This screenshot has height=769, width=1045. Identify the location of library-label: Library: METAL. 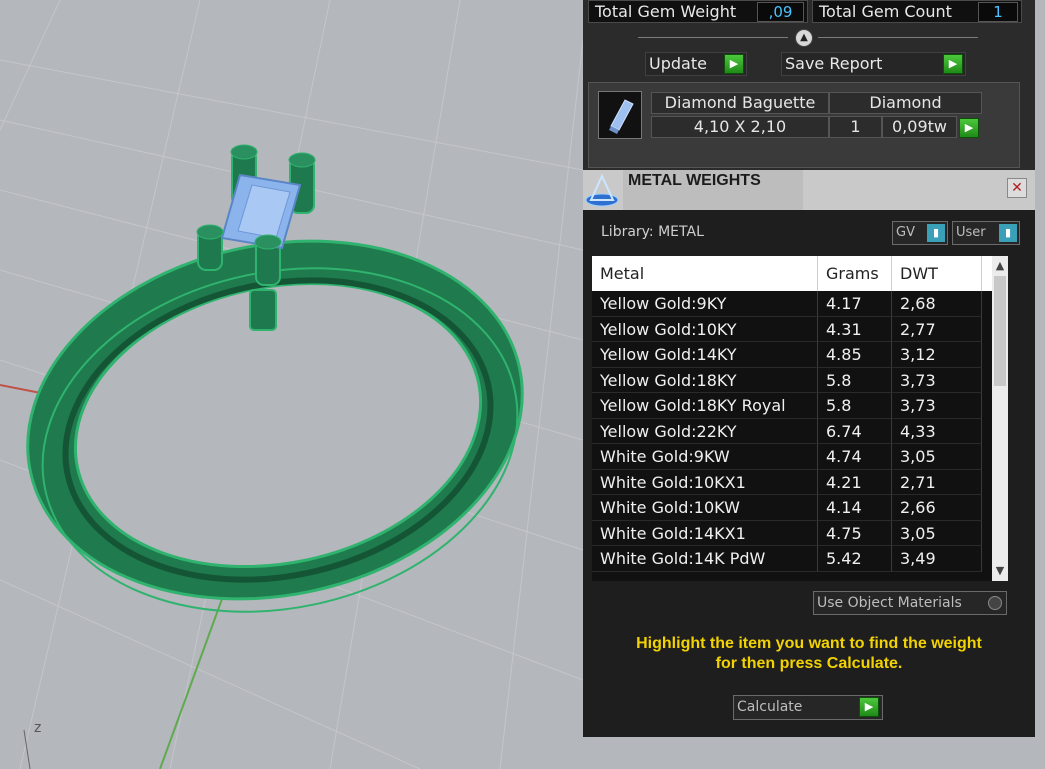
(652, 232).